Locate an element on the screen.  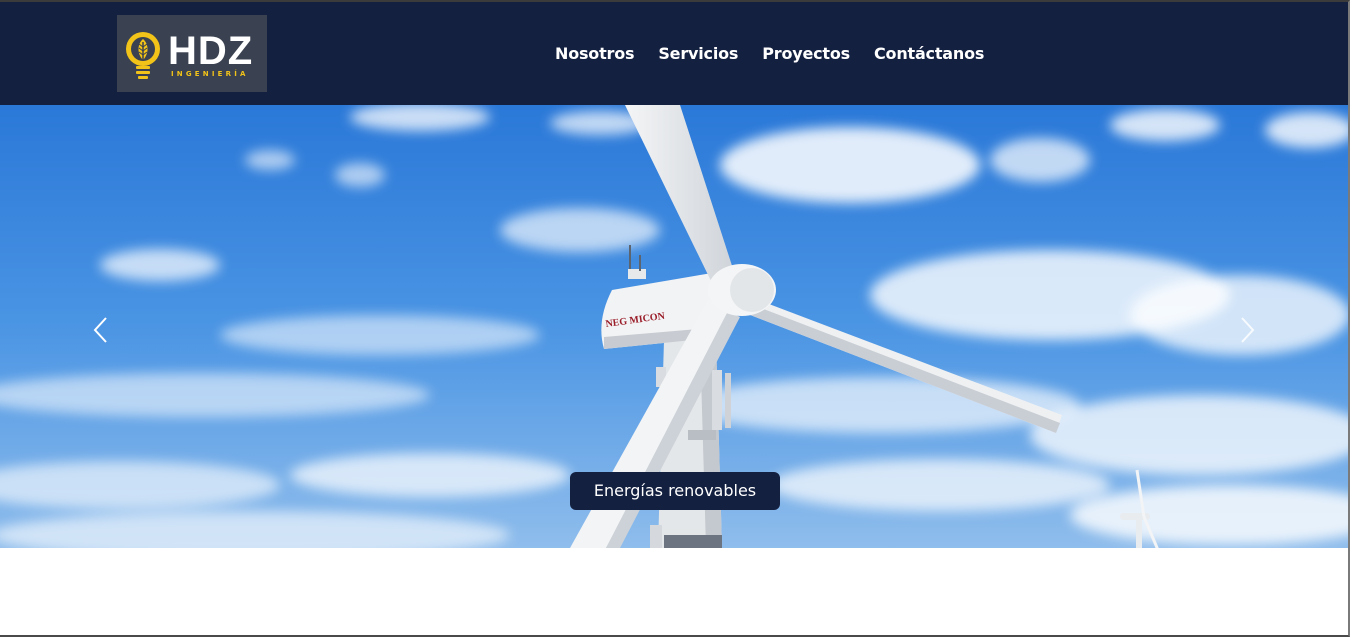
carousel-next-button is located at coordinates (1248, 330).